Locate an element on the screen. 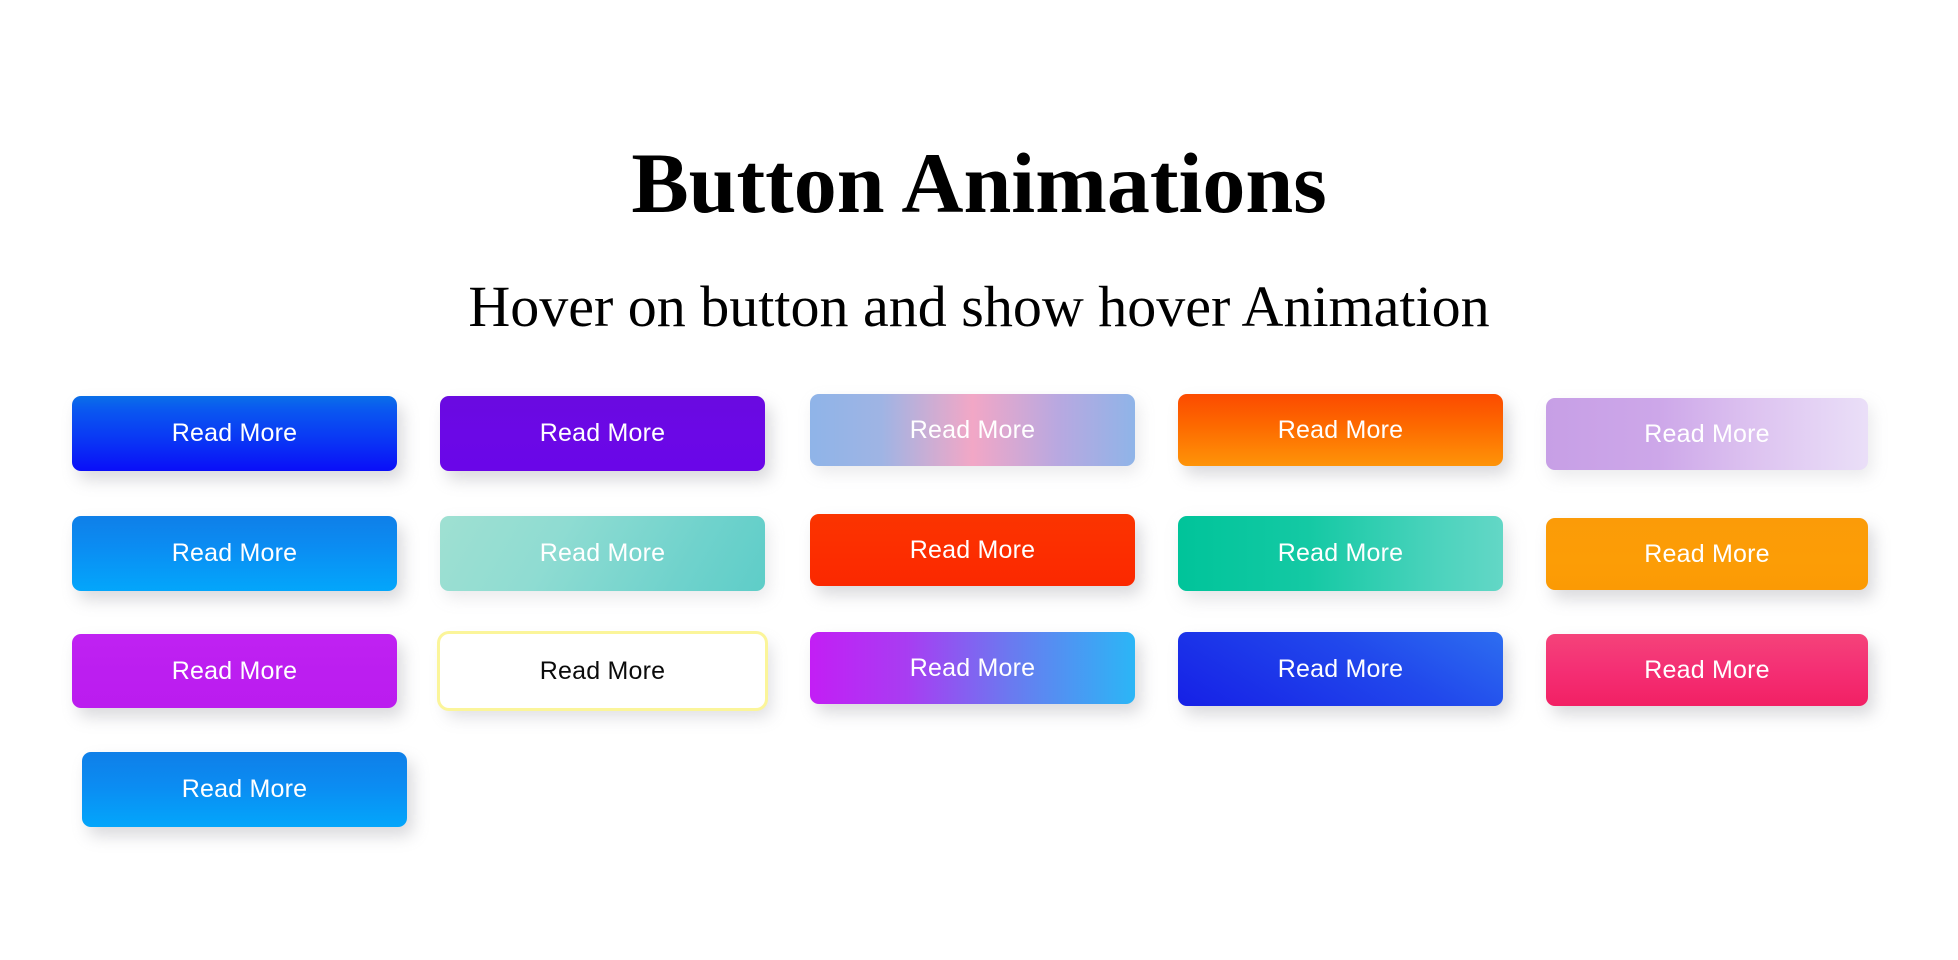  read-more-button-16: Read More is located at coordinates (244, 789).